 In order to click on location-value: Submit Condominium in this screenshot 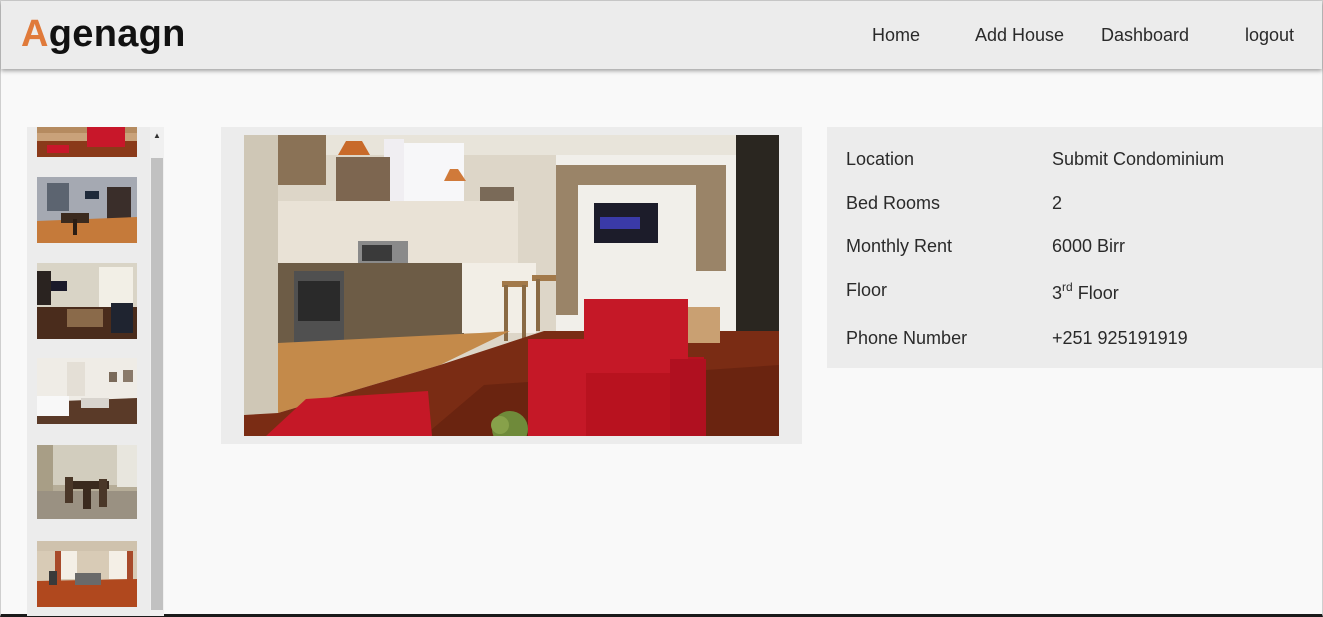, I will do `click(1138, 159)`.